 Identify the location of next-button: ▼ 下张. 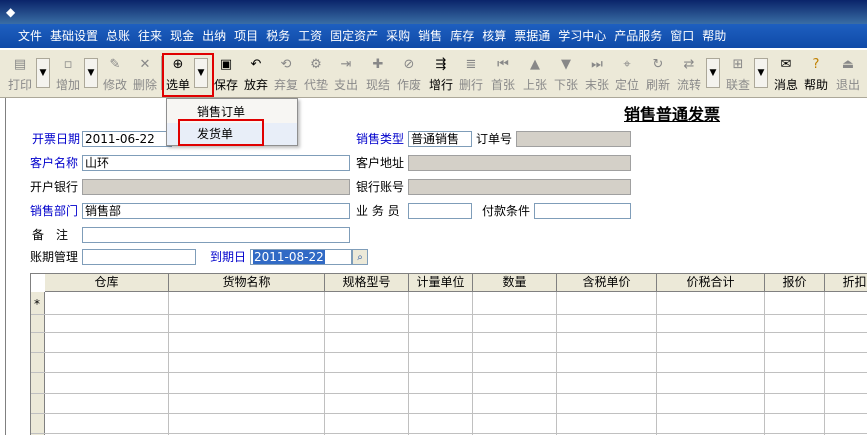
(566, 75).